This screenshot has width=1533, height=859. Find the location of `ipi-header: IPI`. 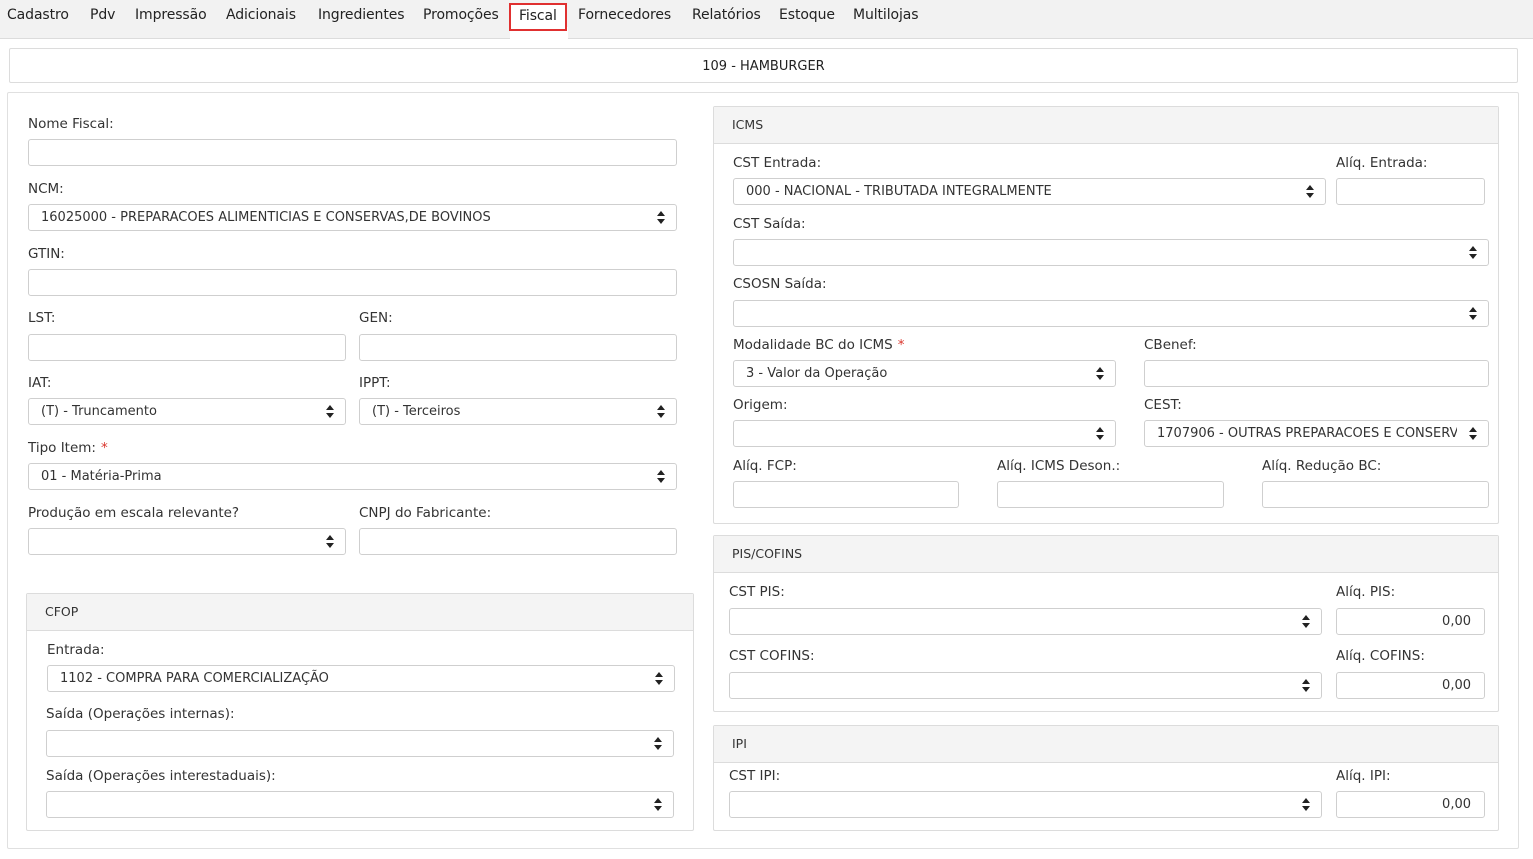

ipi-header: IPI is located at coordinates (1106, 744).